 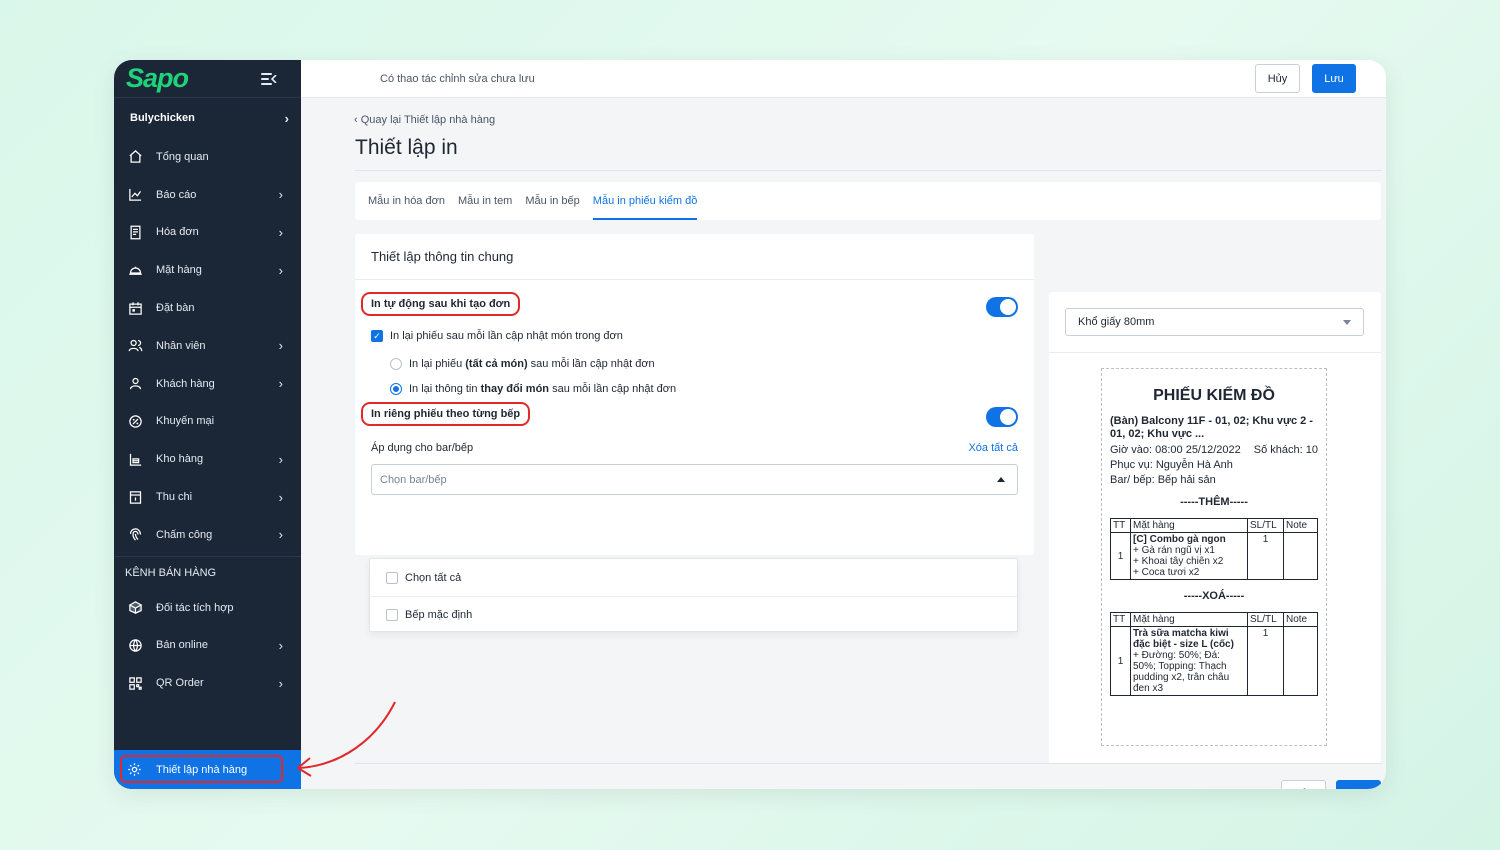 I want to click on sidebar-item-chart: Báo cáo ›, so click(x=207, y=195).